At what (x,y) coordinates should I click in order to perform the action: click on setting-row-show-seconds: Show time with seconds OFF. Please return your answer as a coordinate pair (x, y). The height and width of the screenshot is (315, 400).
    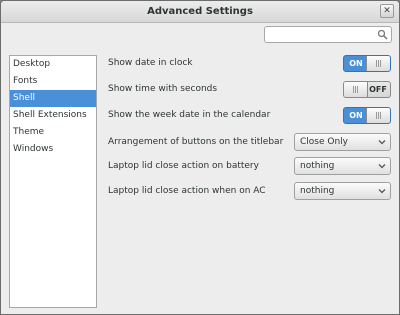
    Looking at the image, I should click on (249, 89).